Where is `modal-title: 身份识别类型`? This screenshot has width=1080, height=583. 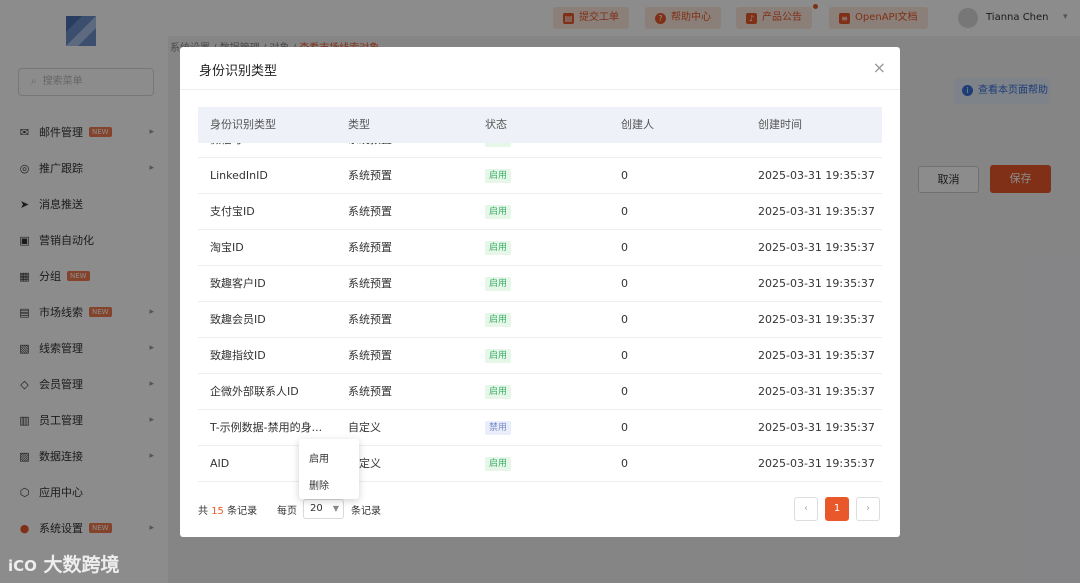 modal-title: 身份识别类型 is located at coordinates (238, 71).